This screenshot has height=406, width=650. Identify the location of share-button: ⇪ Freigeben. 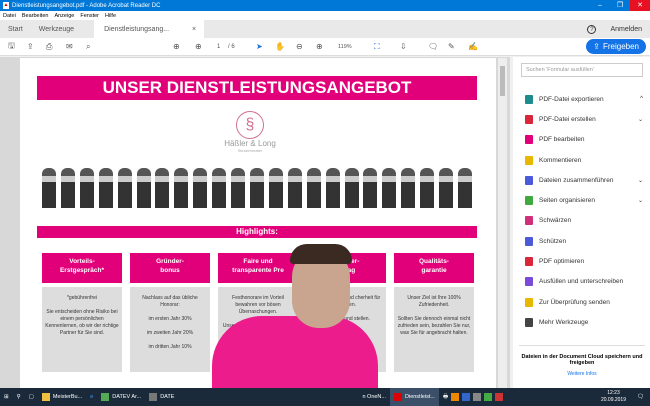
(616, 46).